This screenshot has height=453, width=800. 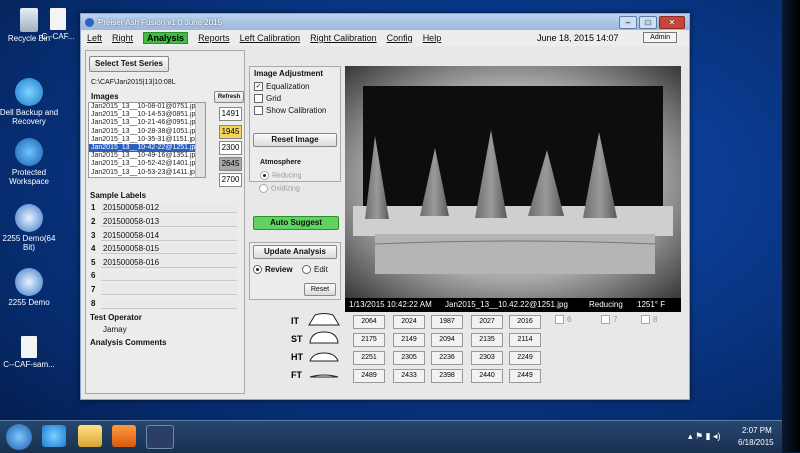 I want to click on sample-label-field: 201500058-012, so click(x=169, y=208).